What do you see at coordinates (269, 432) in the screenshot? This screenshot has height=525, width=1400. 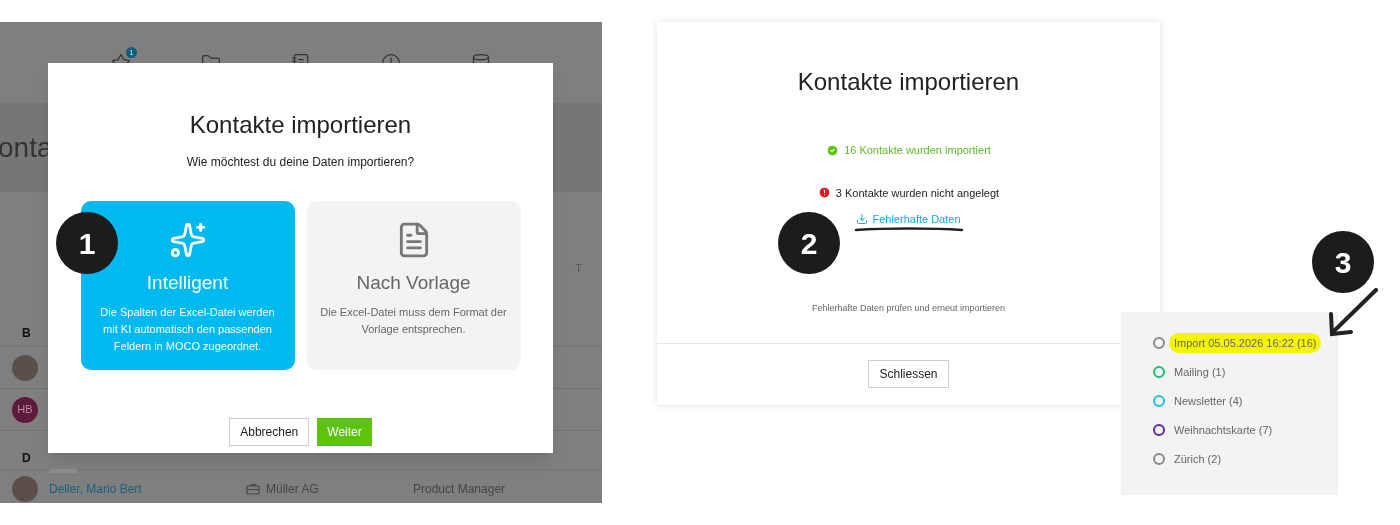 I see `cancel-button: Abbrechen` at bounding box center [269, 432].